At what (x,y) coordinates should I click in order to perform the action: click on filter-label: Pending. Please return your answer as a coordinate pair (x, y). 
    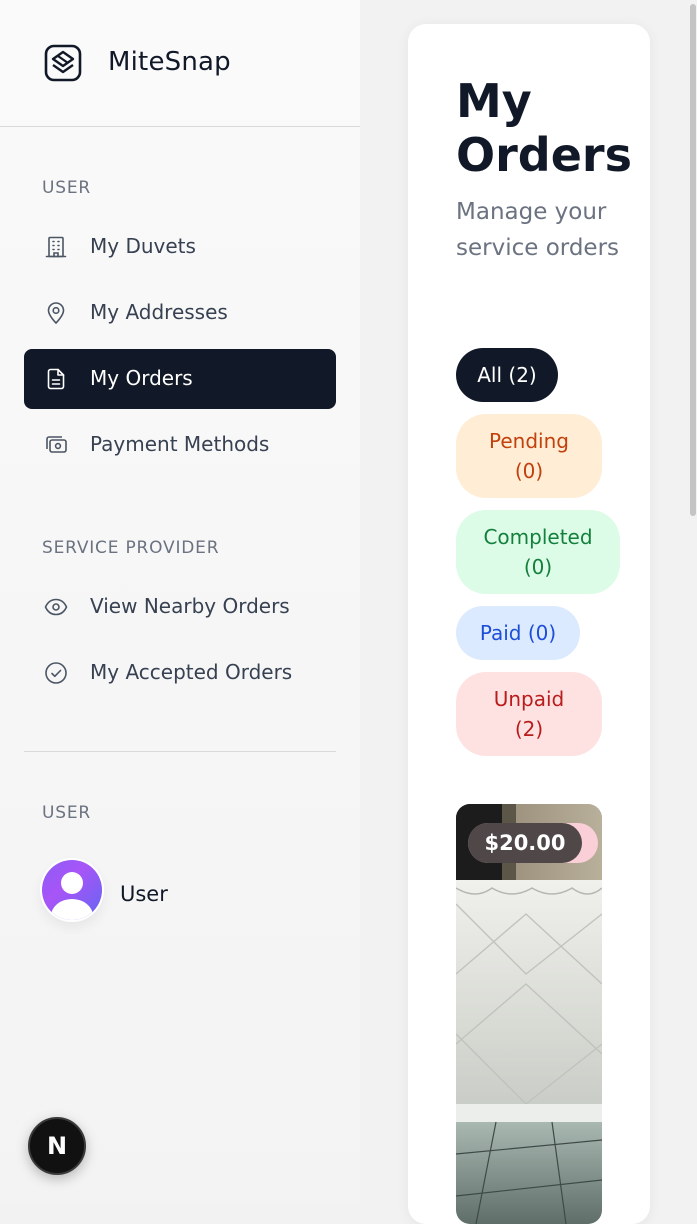
    Looking at the image, I should click on (529, 441).